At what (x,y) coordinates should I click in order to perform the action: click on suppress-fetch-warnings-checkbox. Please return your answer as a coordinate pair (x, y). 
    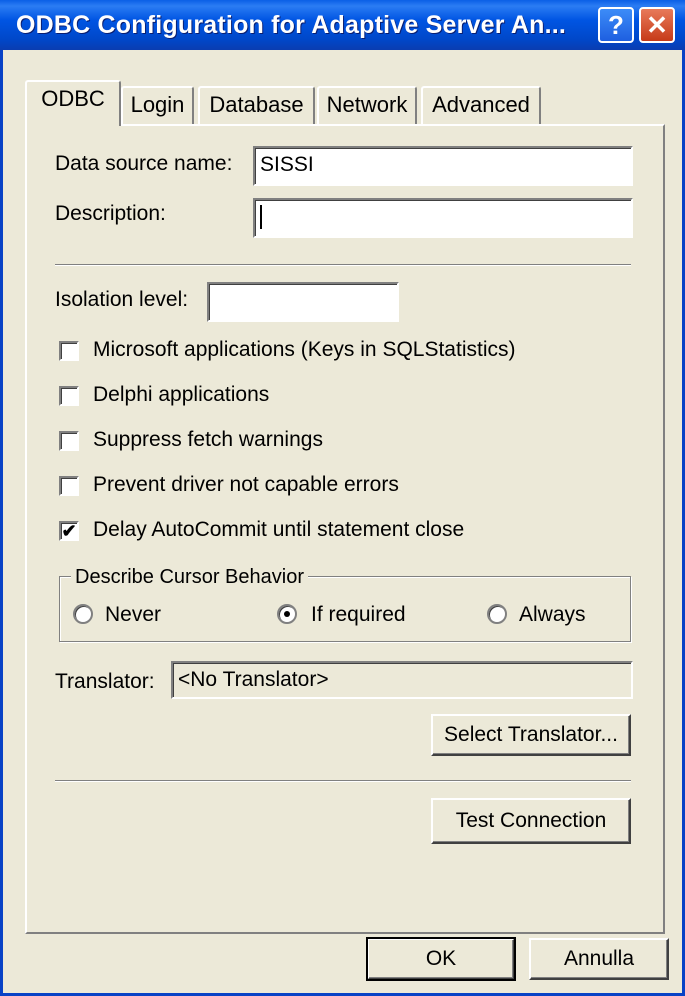
    Looking at the image, I should click on (69, 441).